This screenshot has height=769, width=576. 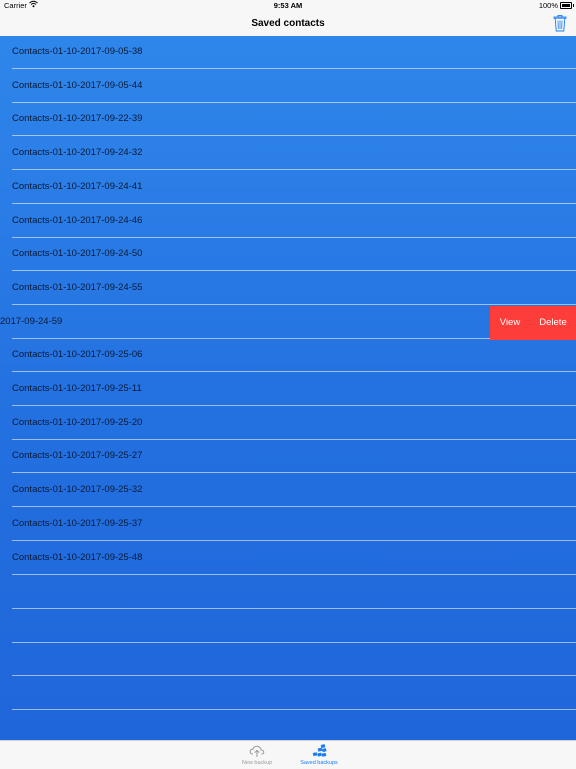 I want to click on clock: 9:53 AM, so click(x=288, y=5).